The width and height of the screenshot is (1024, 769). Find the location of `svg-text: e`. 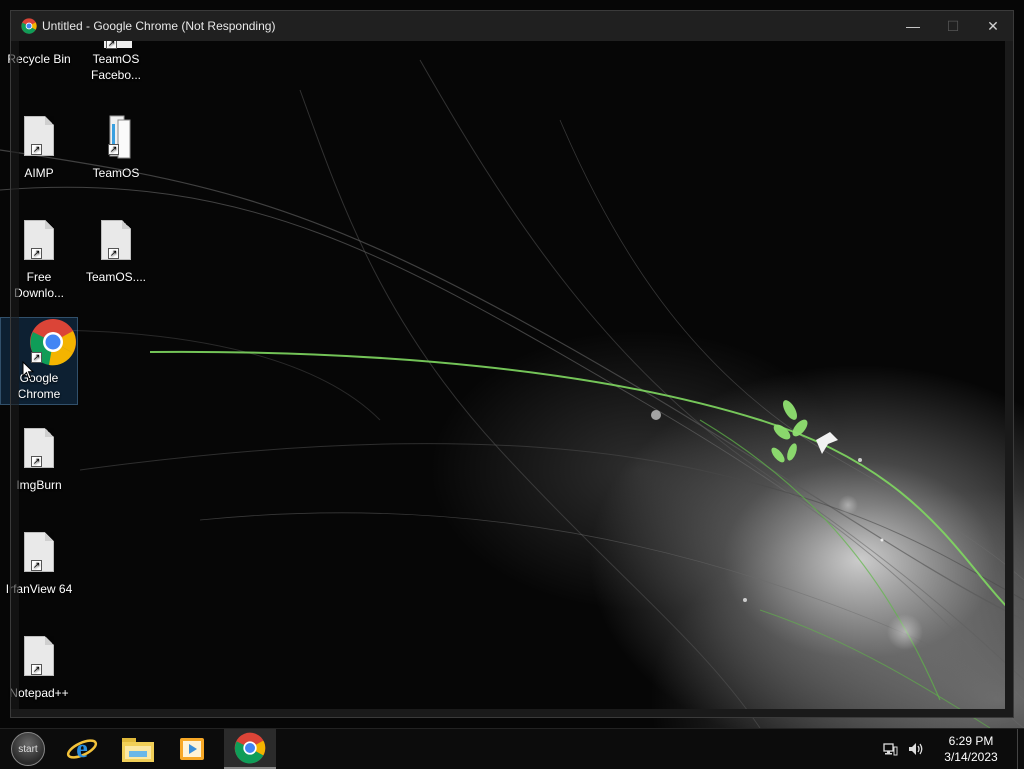

svg-text: e is located at coordinates (82, 748).